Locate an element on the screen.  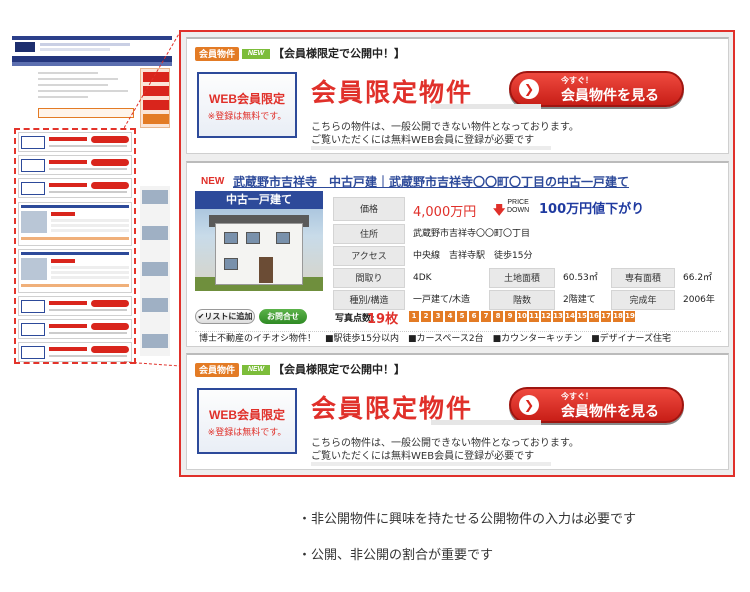
photo-thumbnail-number: 17 is located at coordinates (606, 316).